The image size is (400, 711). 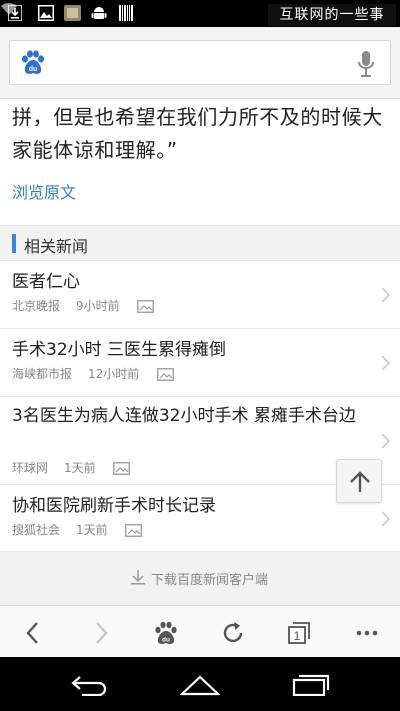 I want to click on android-icon, so click(x=99, y=13).